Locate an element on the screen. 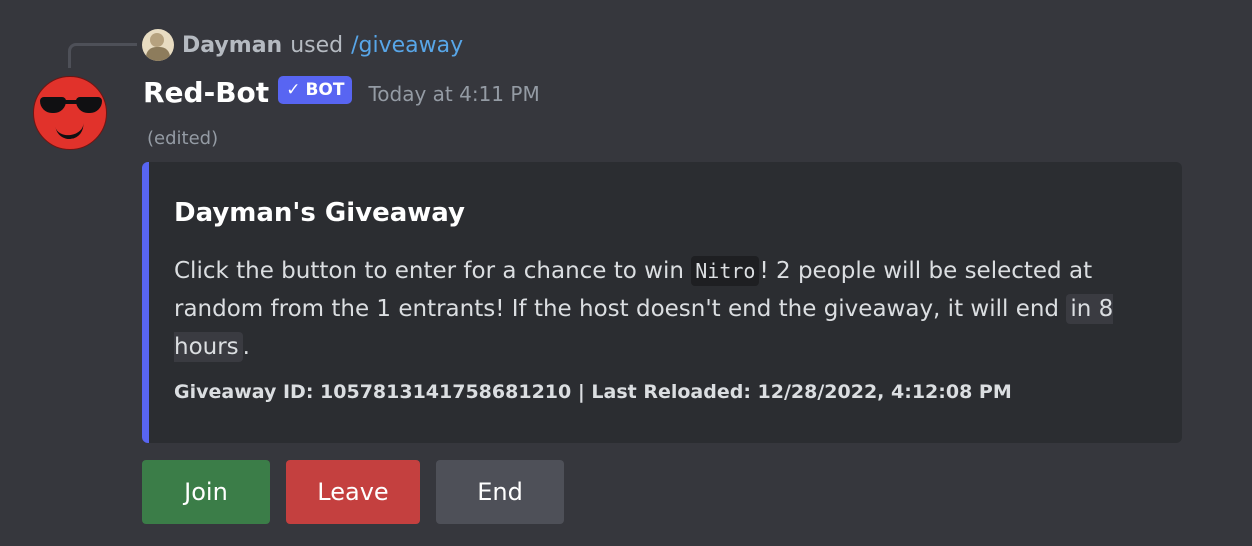 The image size is (1252, 546). bot-avatar is located at coordinates (70, 113).